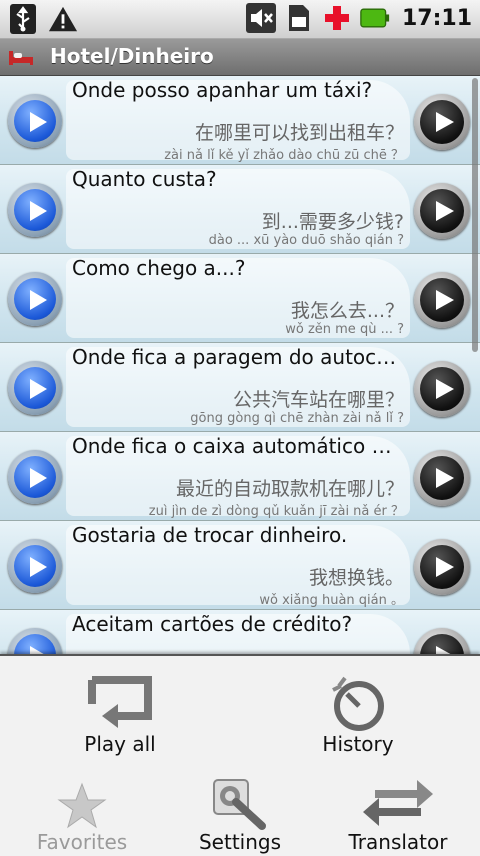 The width and height of the screenshot is (480, 856). What do you see at coordinates (144, 179) in the screenshot?
I see `portuguese-phrase: Quanto custa?` at bounding box center [144, 179].